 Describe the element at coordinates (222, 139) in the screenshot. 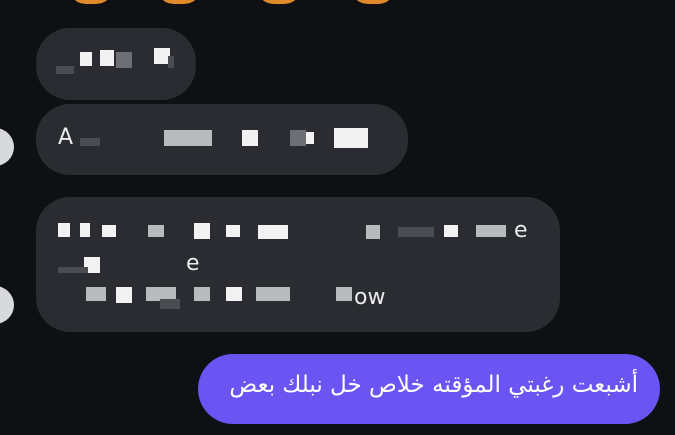

I see `incoming-message: A` at that location.